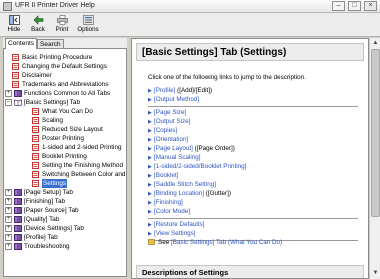  I want to click on hide-button: Hide, so click(14, 25).